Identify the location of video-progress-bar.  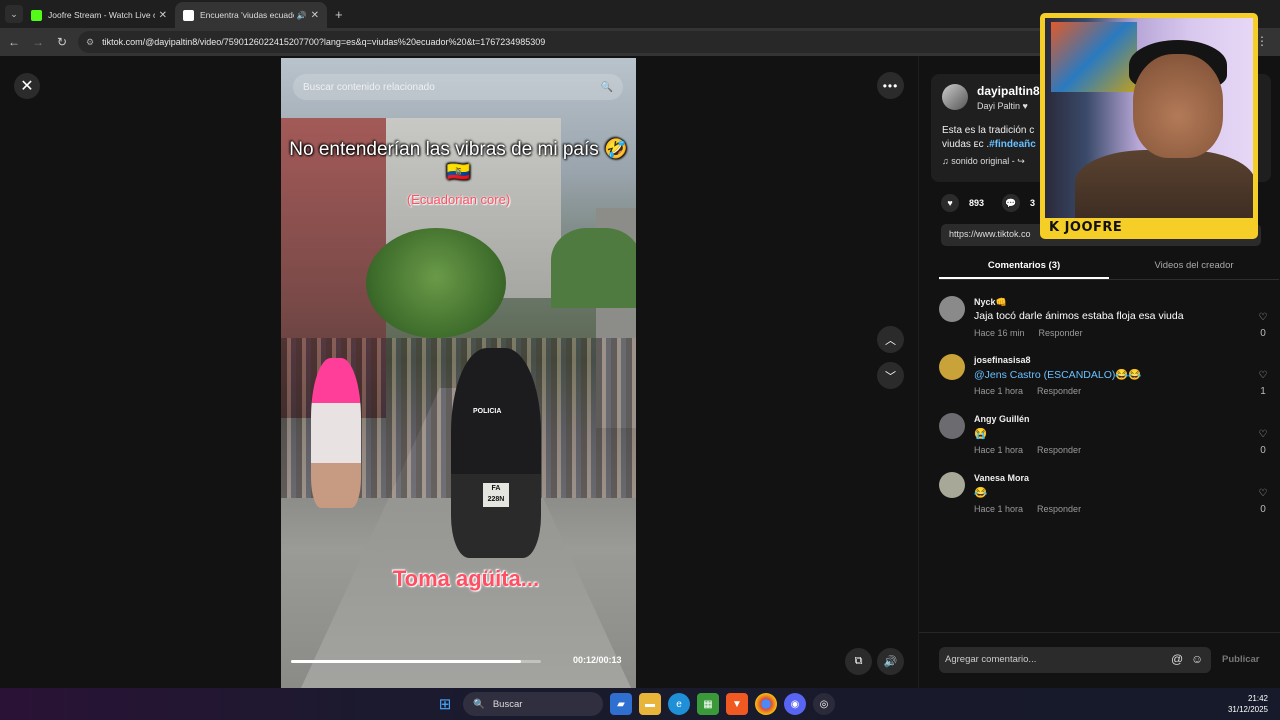
(416, 661).